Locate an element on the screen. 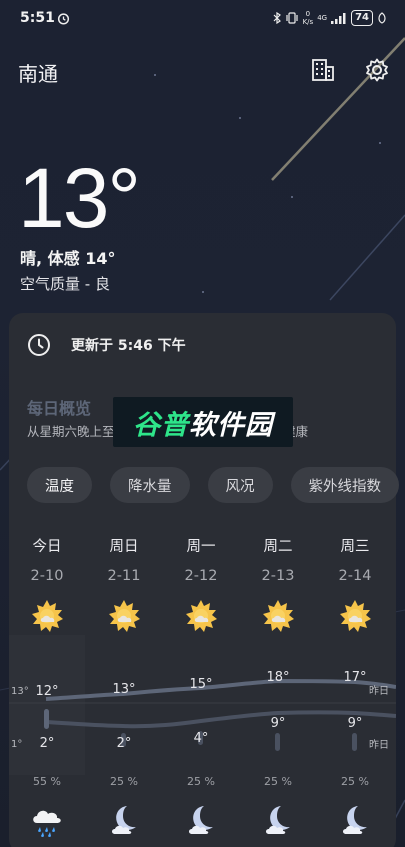 This screenshot has height=847, width=405. metric-tabs: 温度 降水量 风况 紫外线指数 is located at coordinates (213, 485).